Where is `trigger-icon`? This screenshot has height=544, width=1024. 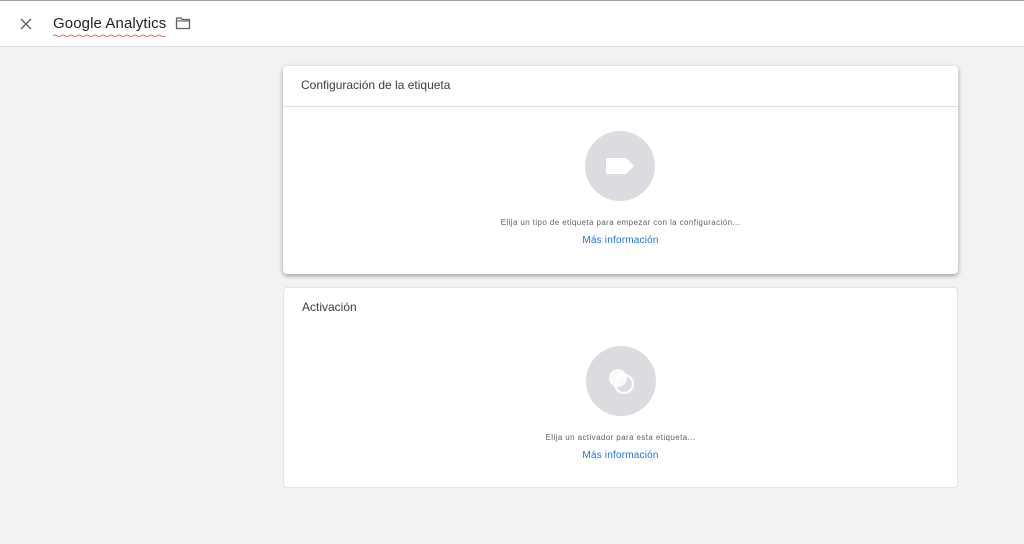
trigger-icon is located at coordinates (622, 382).